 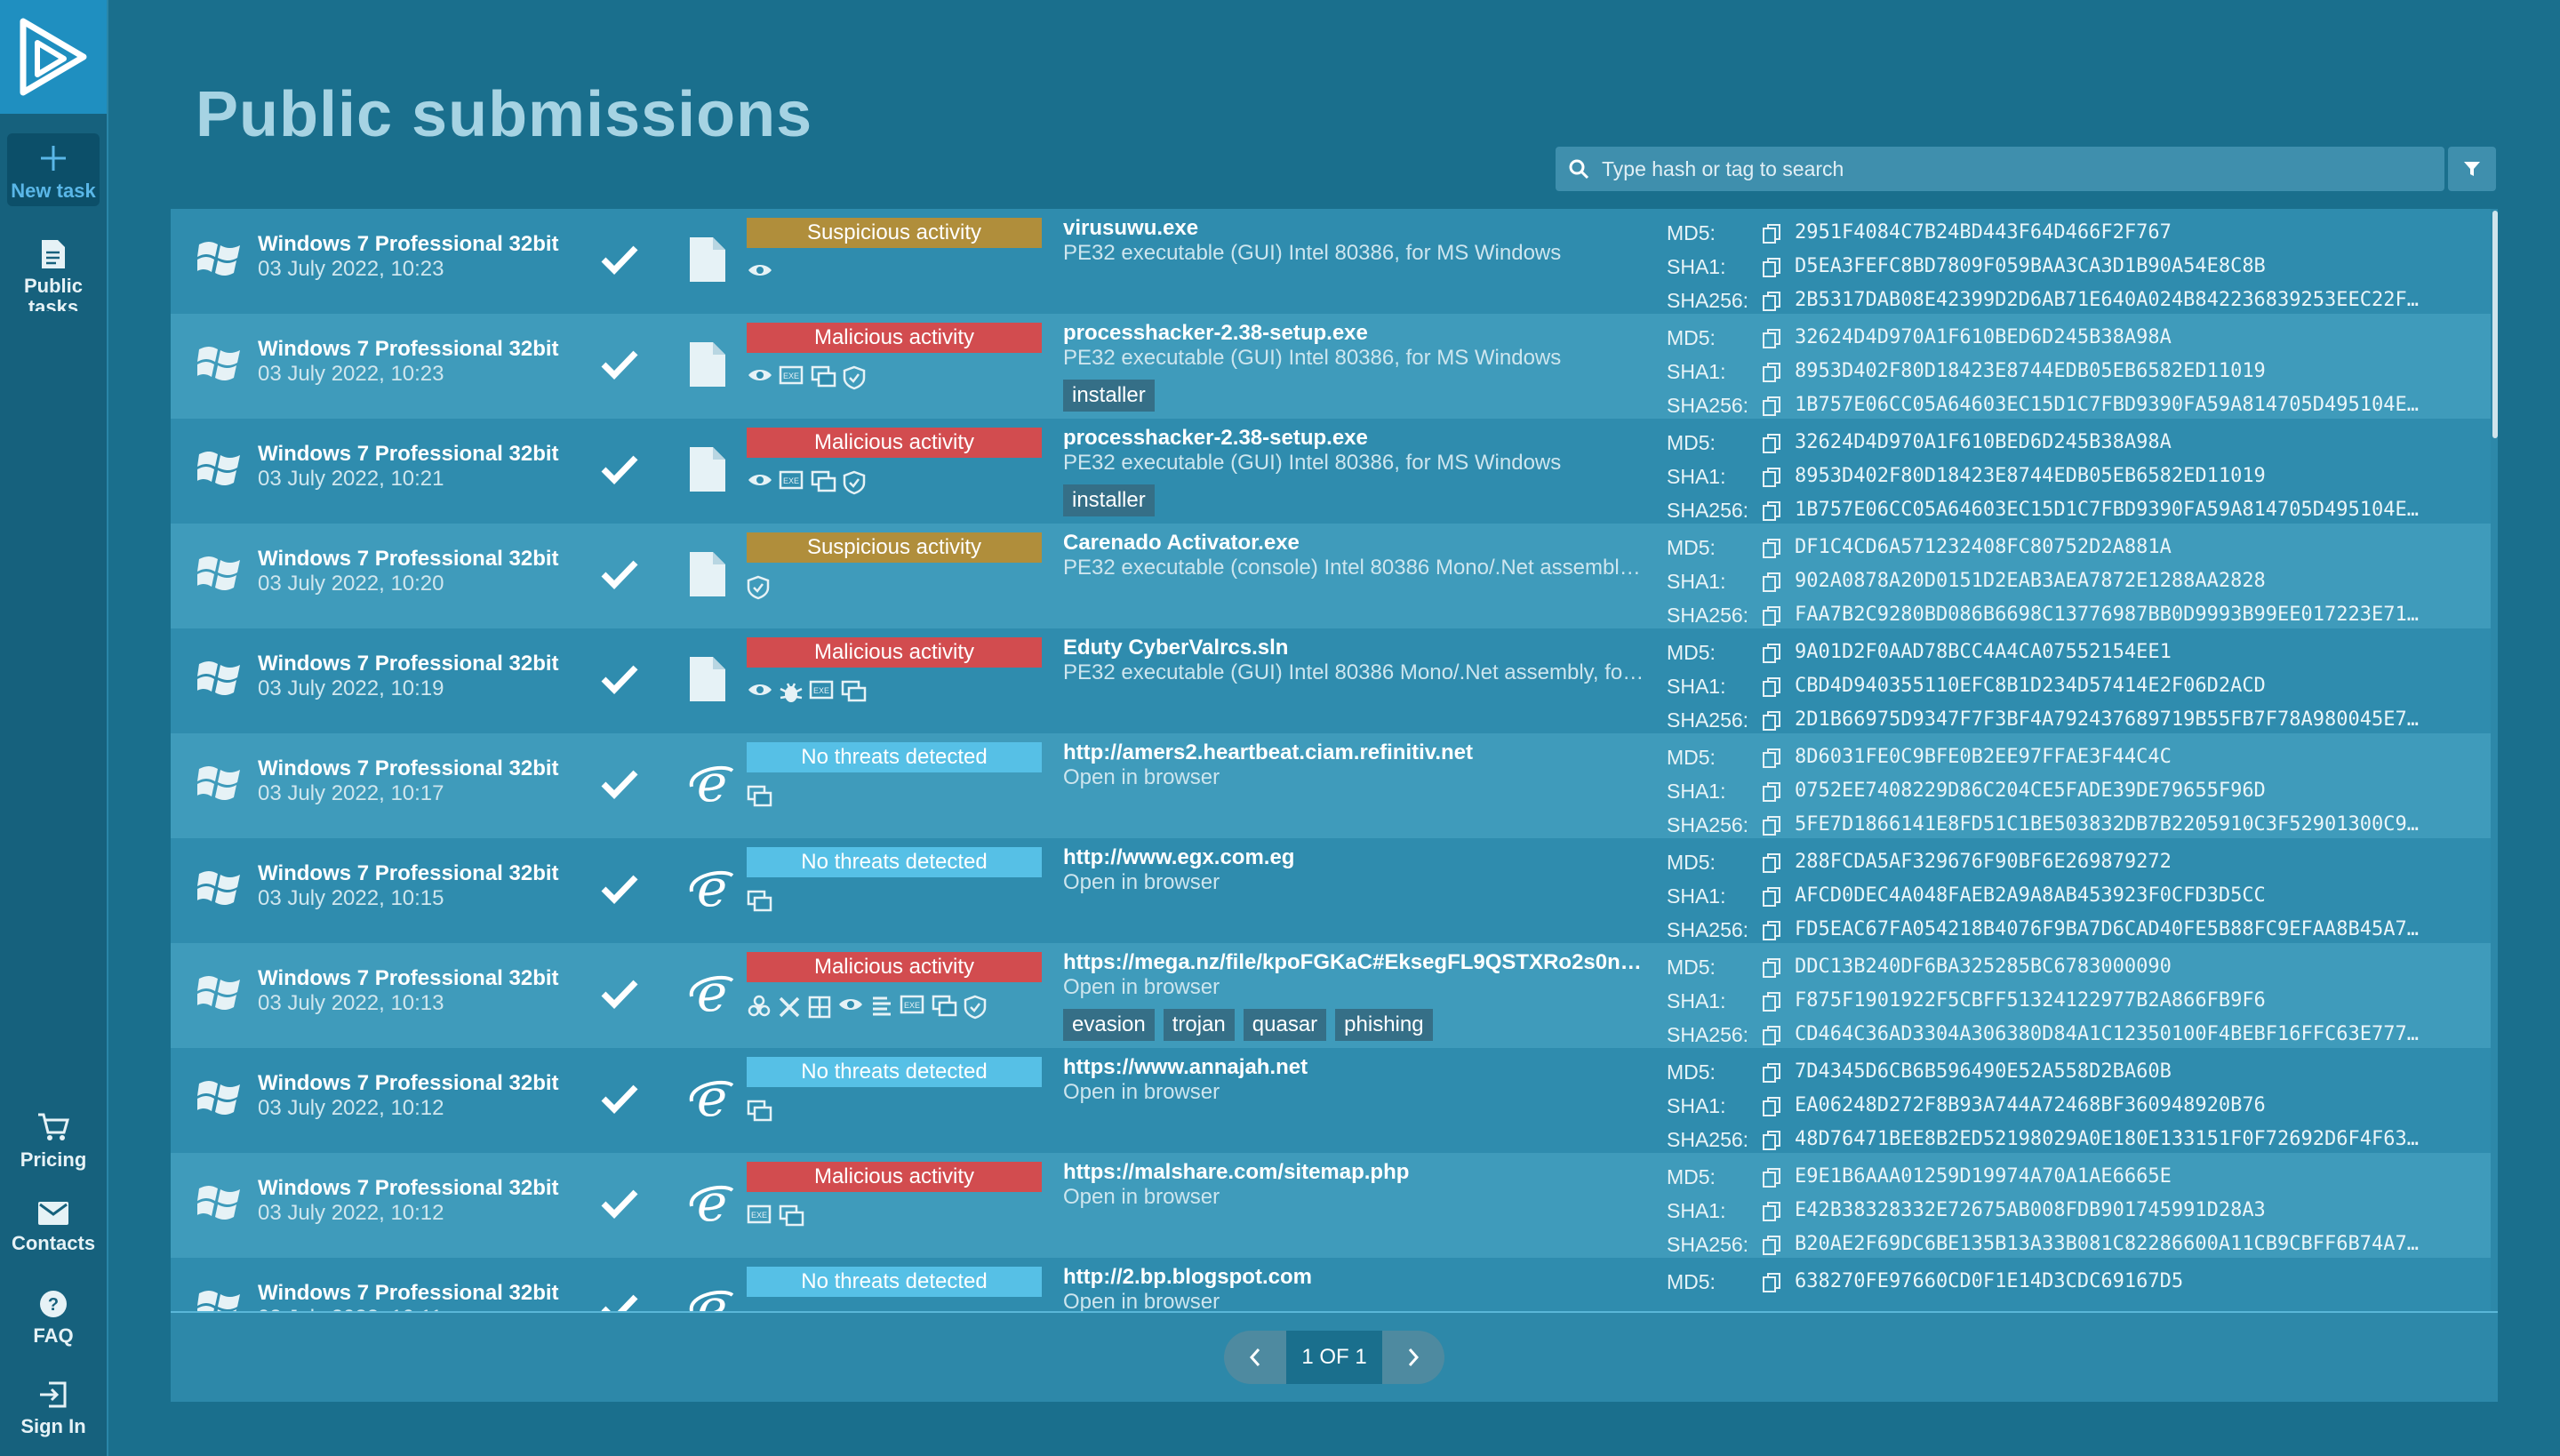 What do you see at coordinates (2142, 652) in the screenshot?
I see `md5-value: 9A01D2F0AAD78BCC4A4CA07552154EE1` at bounding box center [2142, 652].